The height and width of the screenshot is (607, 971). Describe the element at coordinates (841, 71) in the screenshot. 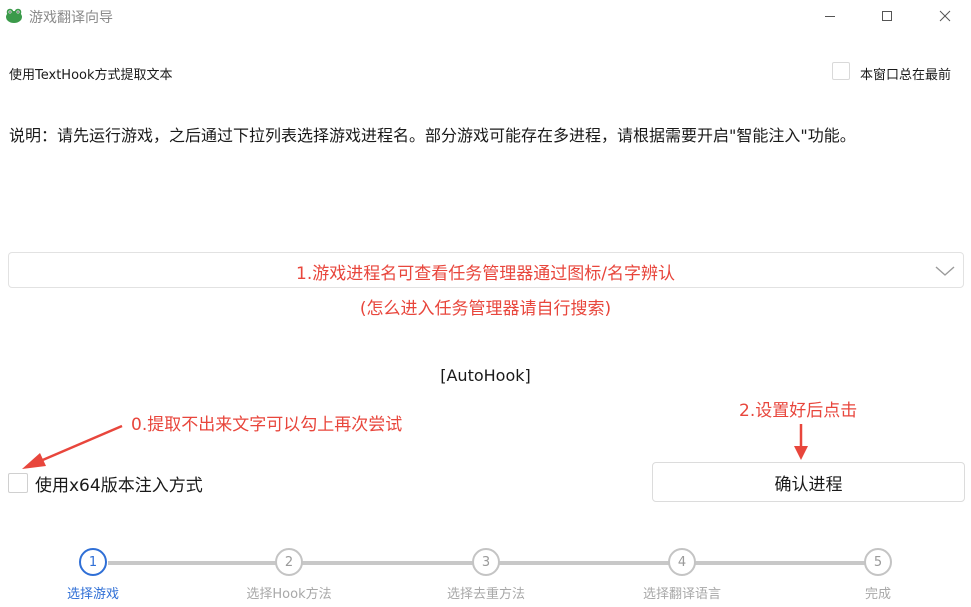

I see `always-on-top-checkbox` at that location.